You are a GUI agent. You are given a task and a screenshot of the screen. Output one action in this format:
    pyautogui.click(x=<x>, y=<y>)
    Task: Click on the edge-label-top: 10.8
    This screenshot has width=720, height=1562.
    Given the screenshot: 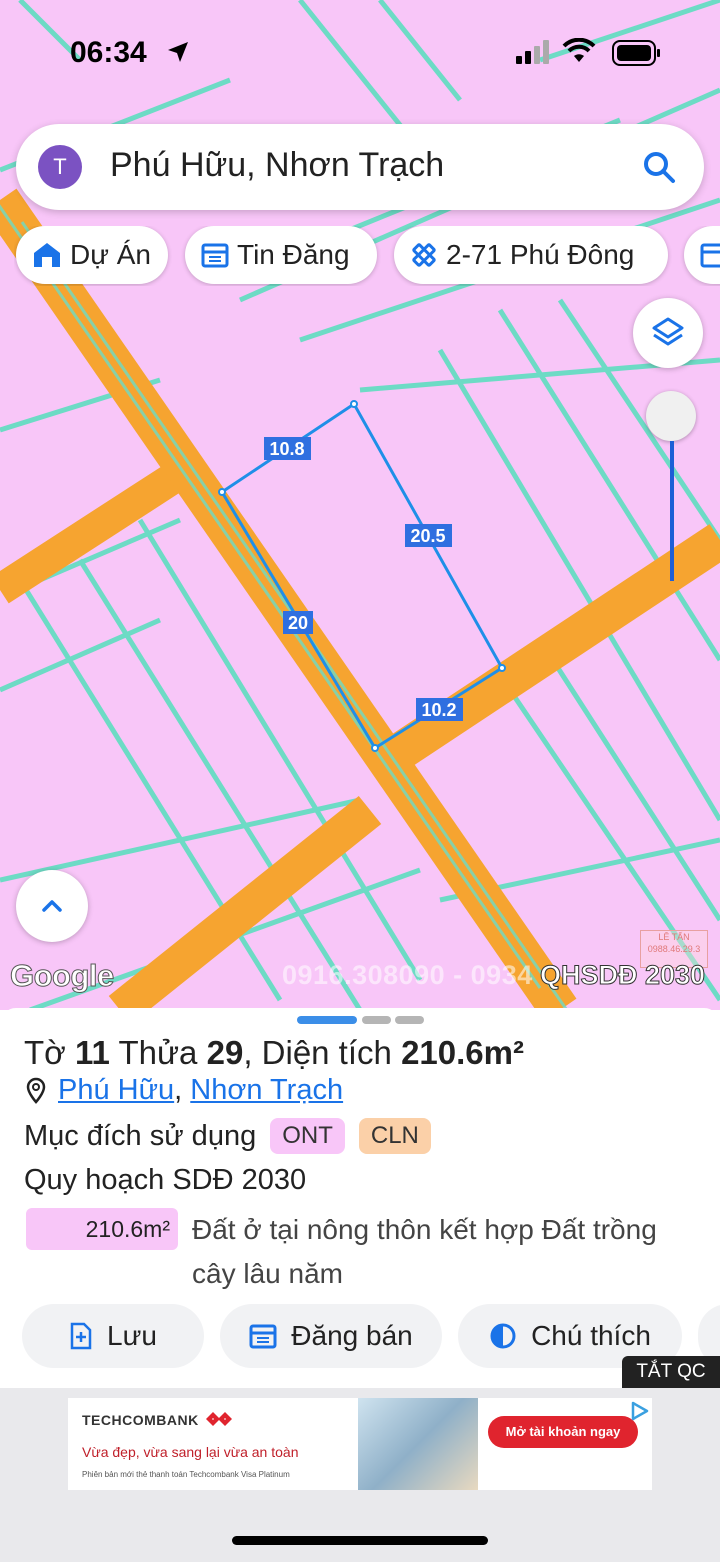 What is the action you would take?
    pyautogui.click(x=286, y=449)
    